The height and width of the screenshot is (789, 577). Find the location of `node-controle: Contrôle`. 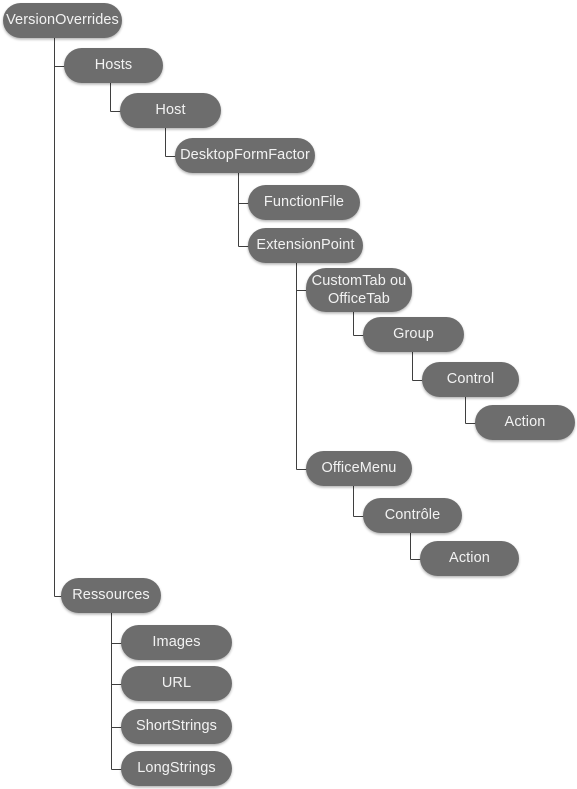

node-controle: Contrôle is located at coordinates (412, 515).